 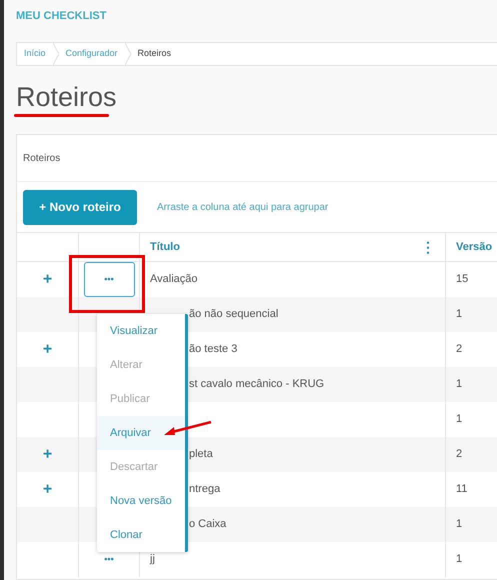 I want to click on column-menu-icon: ⋮, so click(x=428, y=247).